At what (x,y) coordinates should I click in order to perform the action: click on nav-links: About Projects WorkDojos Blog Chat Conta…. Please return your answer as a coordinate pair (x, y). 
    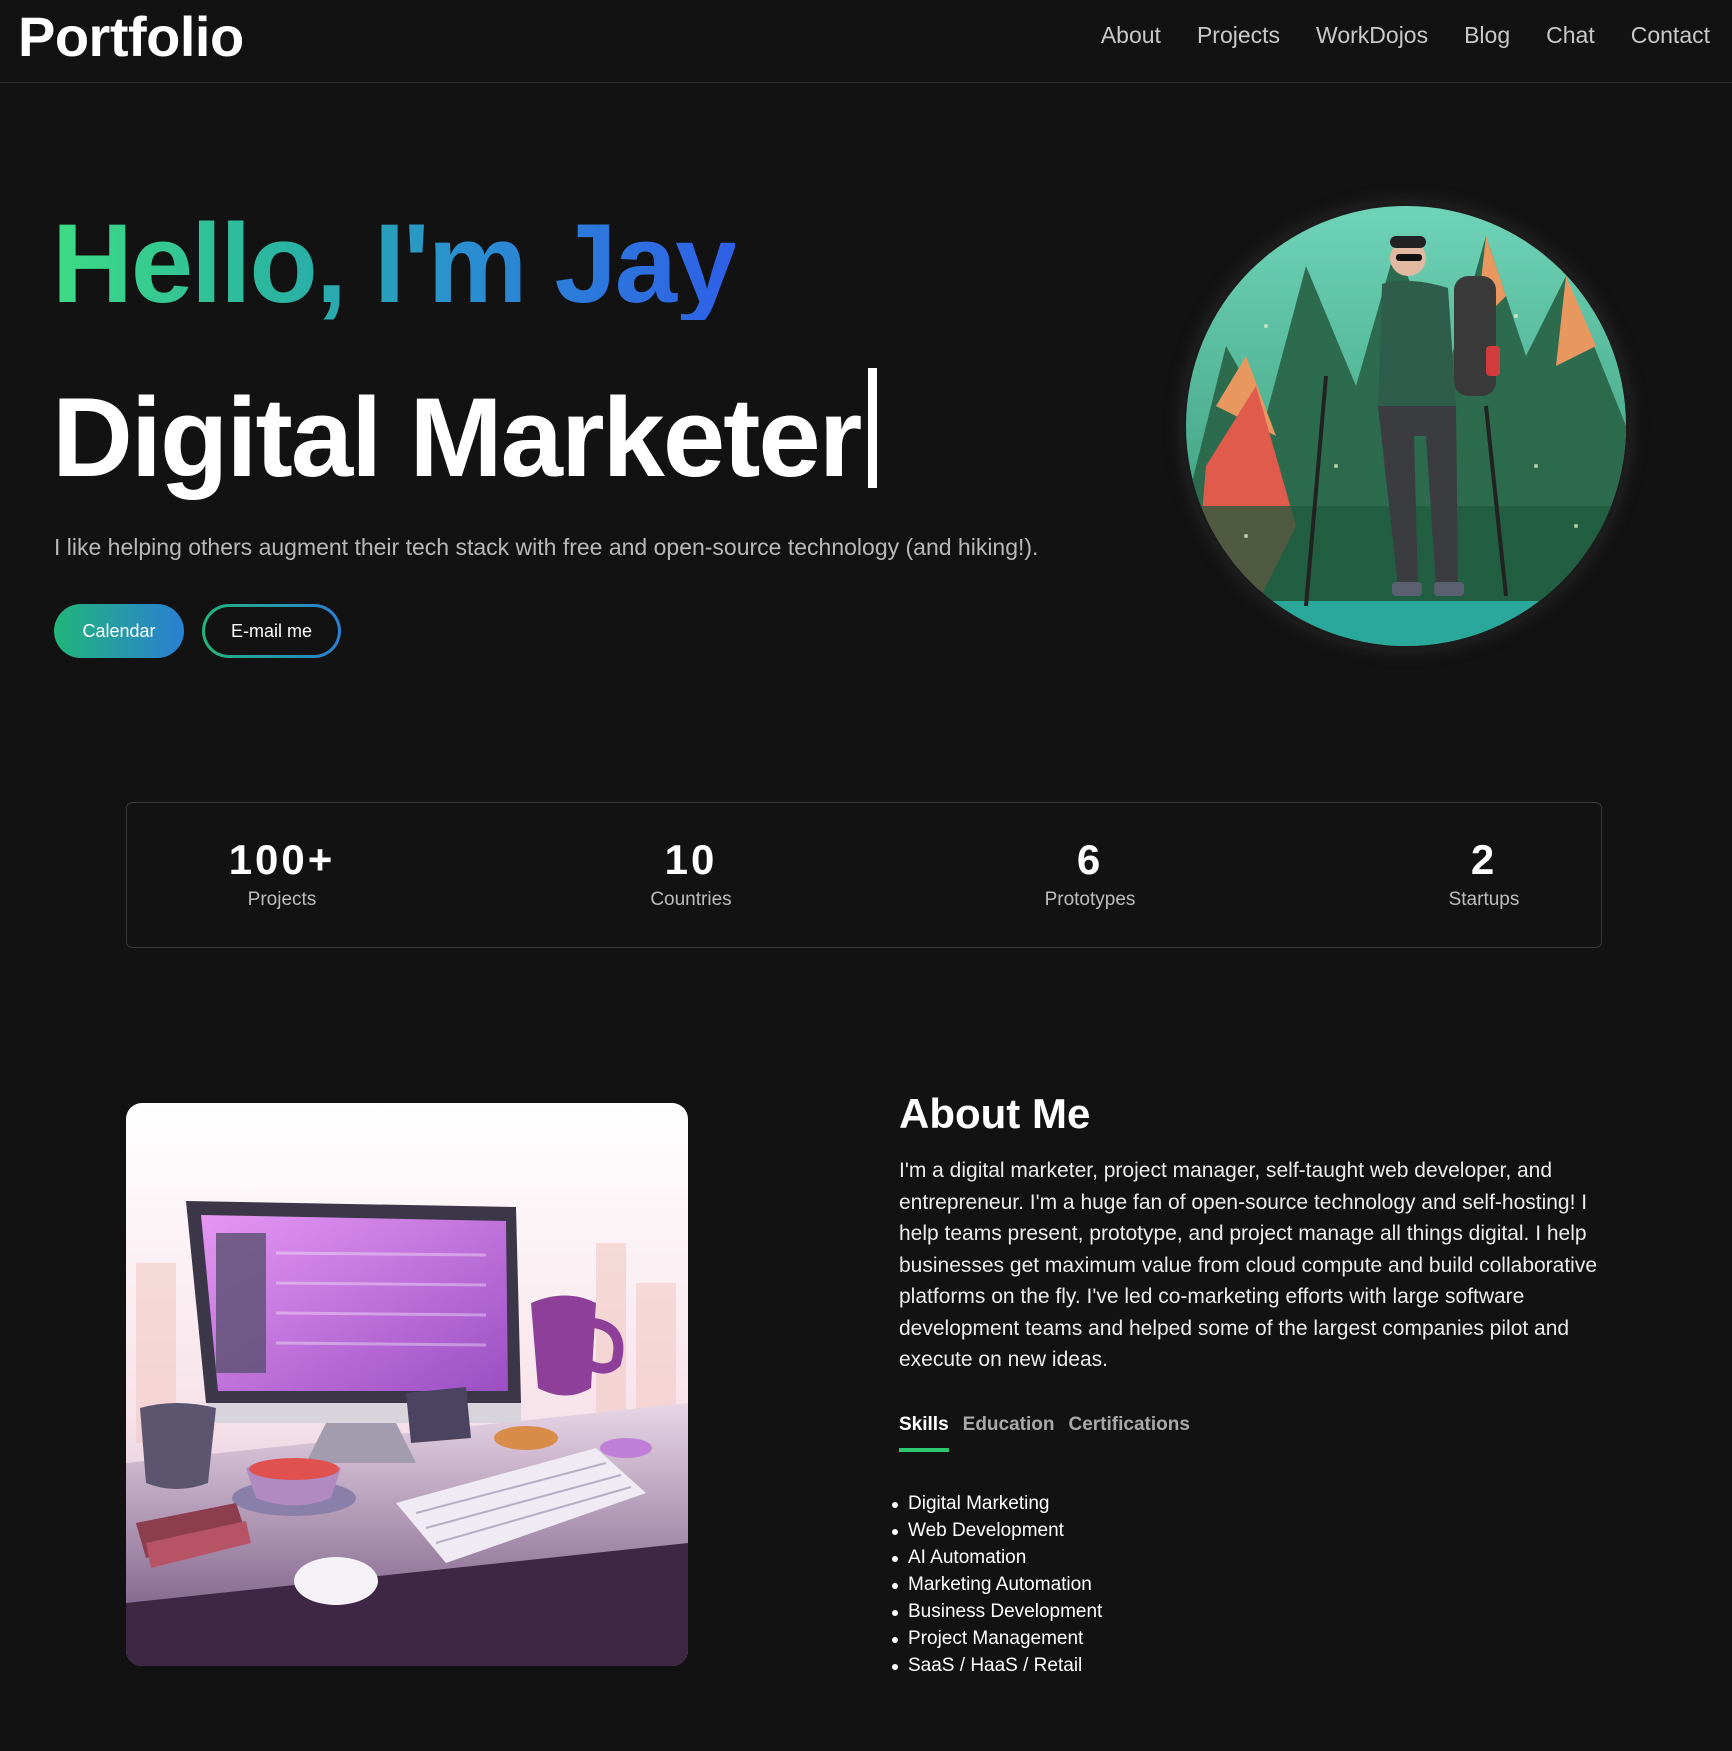
    Looking at the image, I should click on (1405, 35).